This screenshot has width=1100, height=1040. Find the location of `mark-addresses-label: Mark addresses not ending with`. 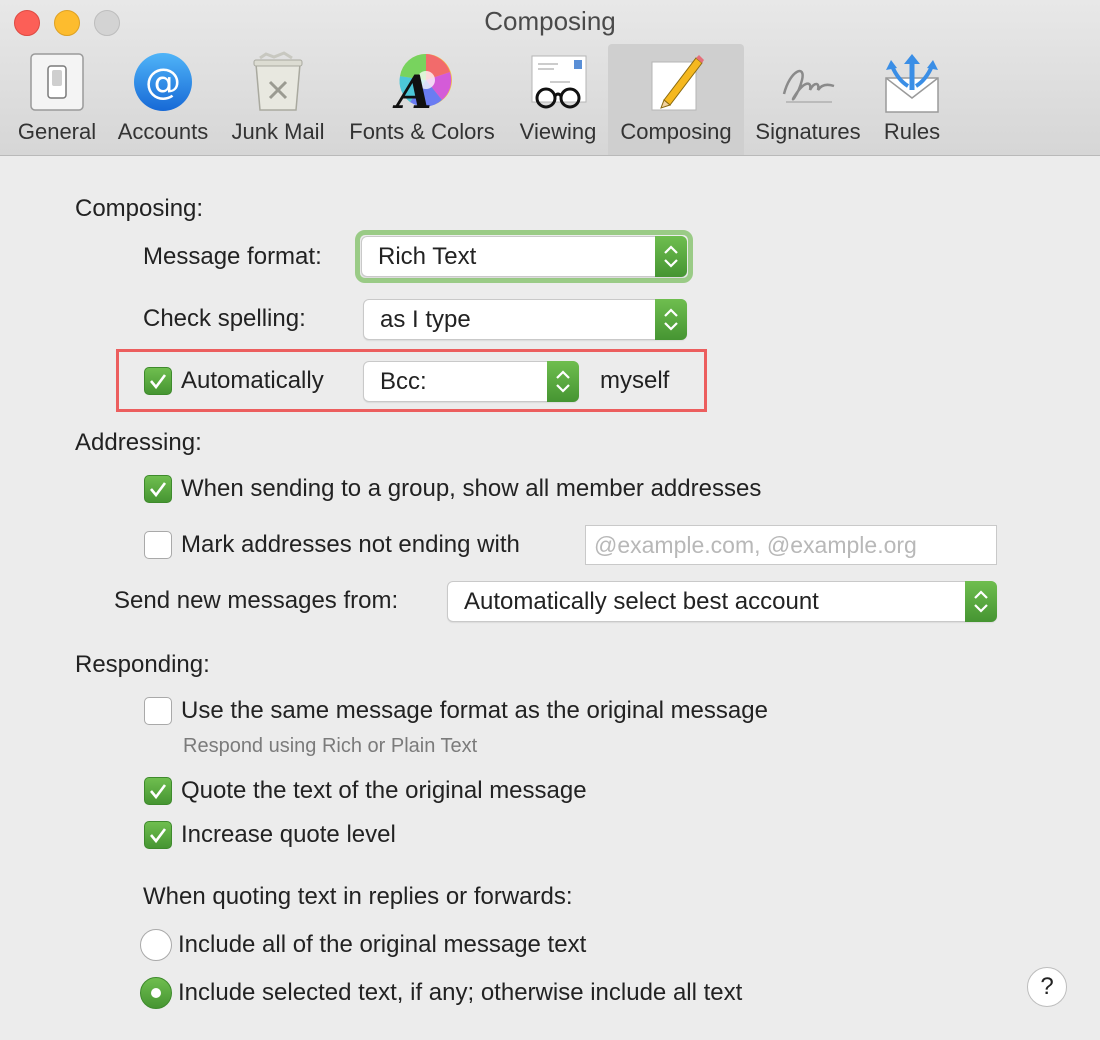

mark-addresses-label: Mark addresses not ending with is located at coordinates (350, 544).